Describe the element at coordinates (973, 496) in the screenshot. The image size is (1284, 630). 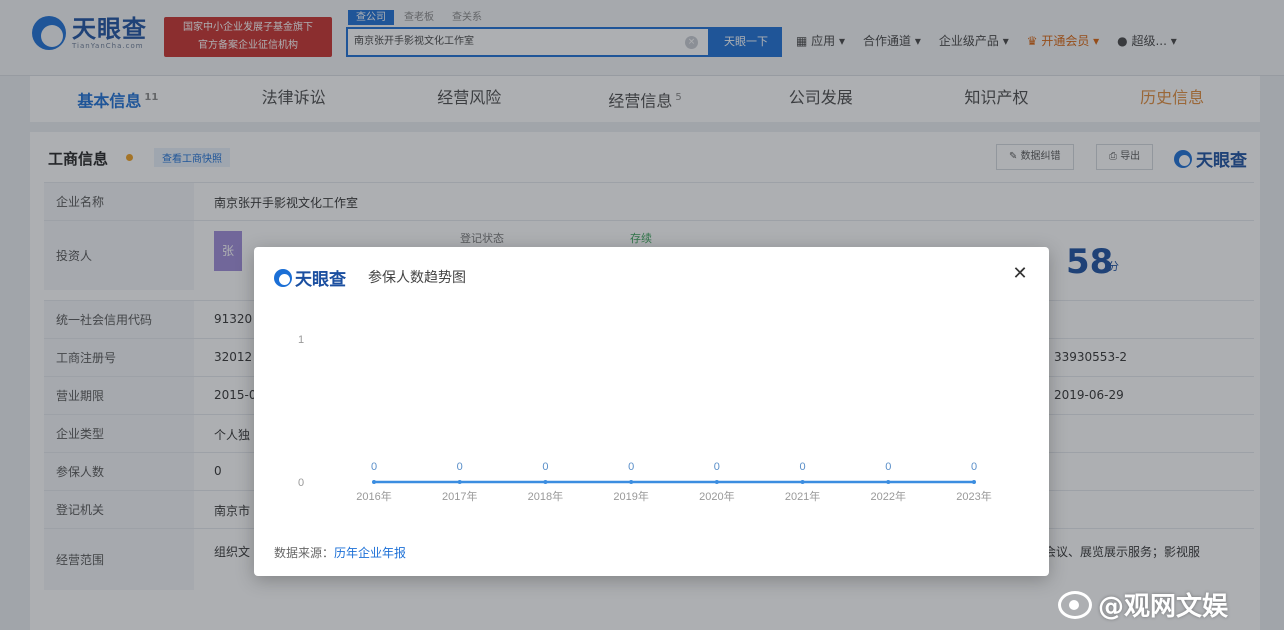
I see `x-tick-label: 2023年` at that location.